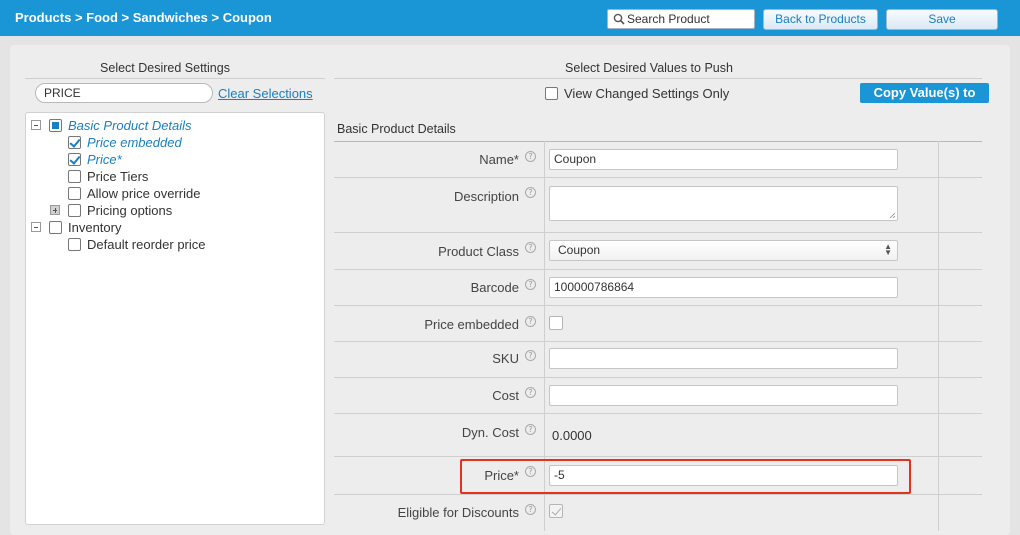 This screenshot has width=1020, height=535. Describe the element at coordinates (144, 193) in the screenshot. I see `tree-label: Allow price override` at that location.